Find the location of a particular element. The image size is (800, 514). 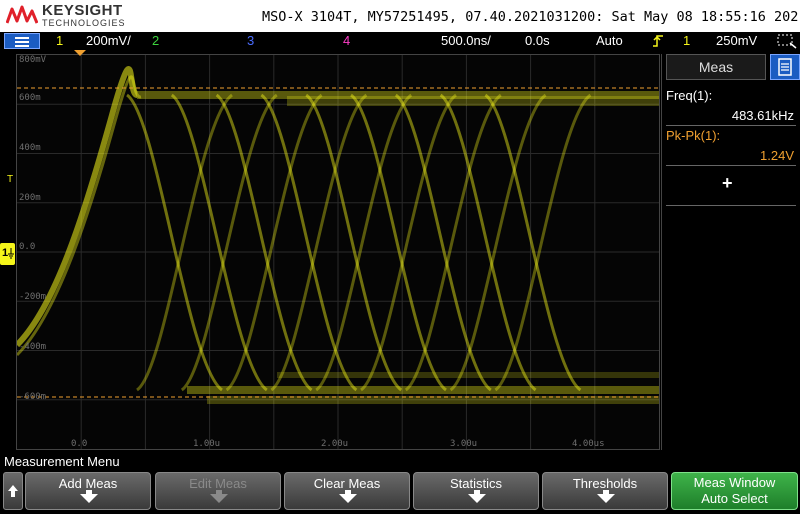

y-tick-label: 400m is located at coordinates (30, 148).